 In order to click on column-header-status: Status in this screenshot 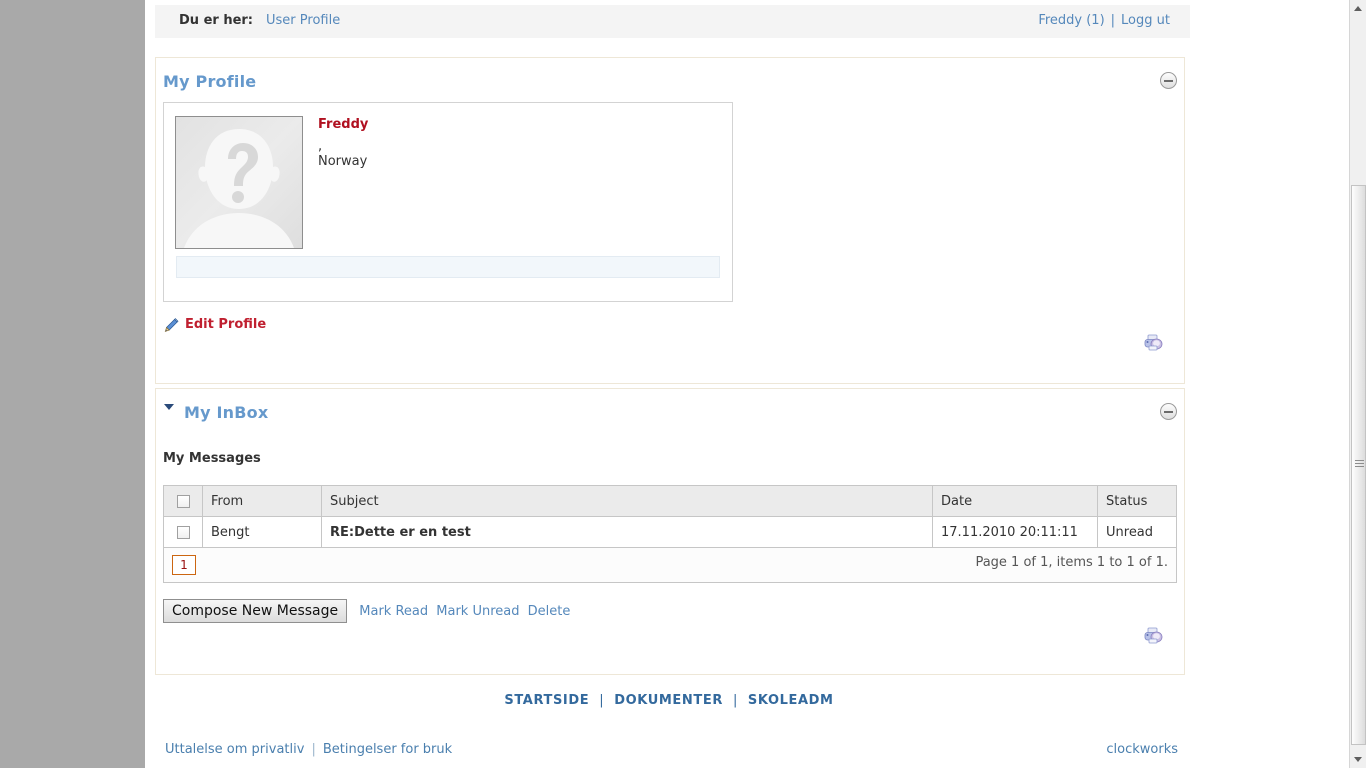, I will do `click(1137, 501)`.